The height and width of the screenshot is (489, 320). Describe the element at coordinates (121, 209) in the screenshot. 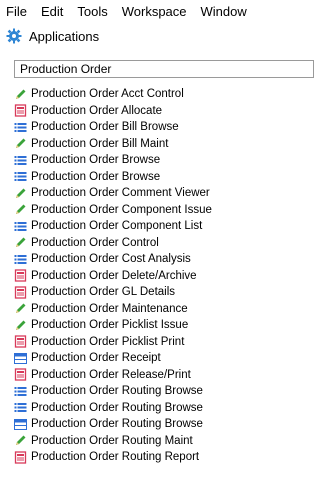

I see `list-item-label: Production Order Component Issue` at that location.